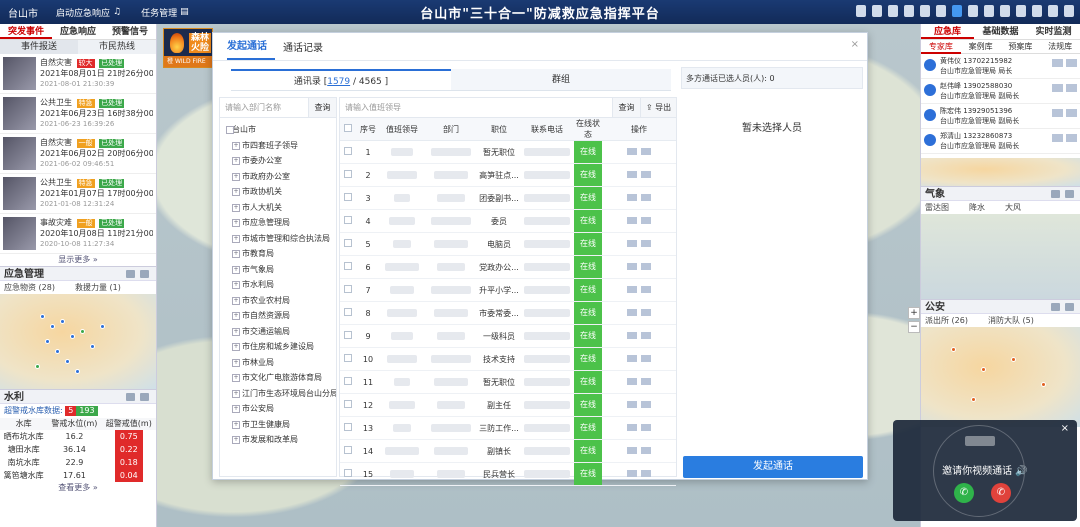 The height and width of the screenshot is (527, 1080). I want to click on table-row: 14 副镇长 在线, so click(508, 451).